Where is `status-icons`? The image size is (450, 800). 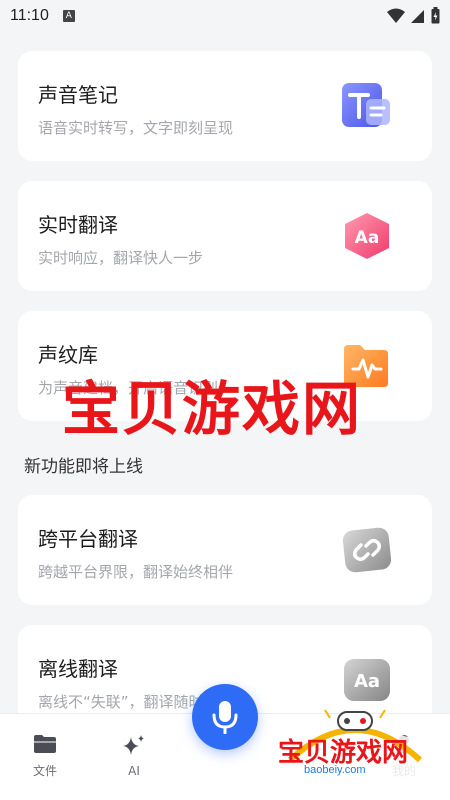
status-icons is located at coordinates (413, 15).